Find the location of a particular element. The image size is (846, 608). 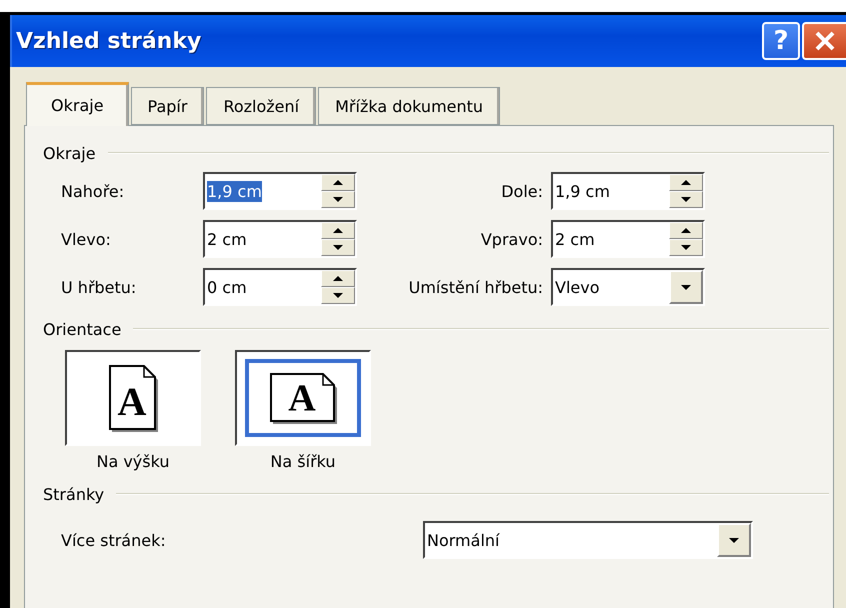

tab: Papír is located at coordinates (167, 106).